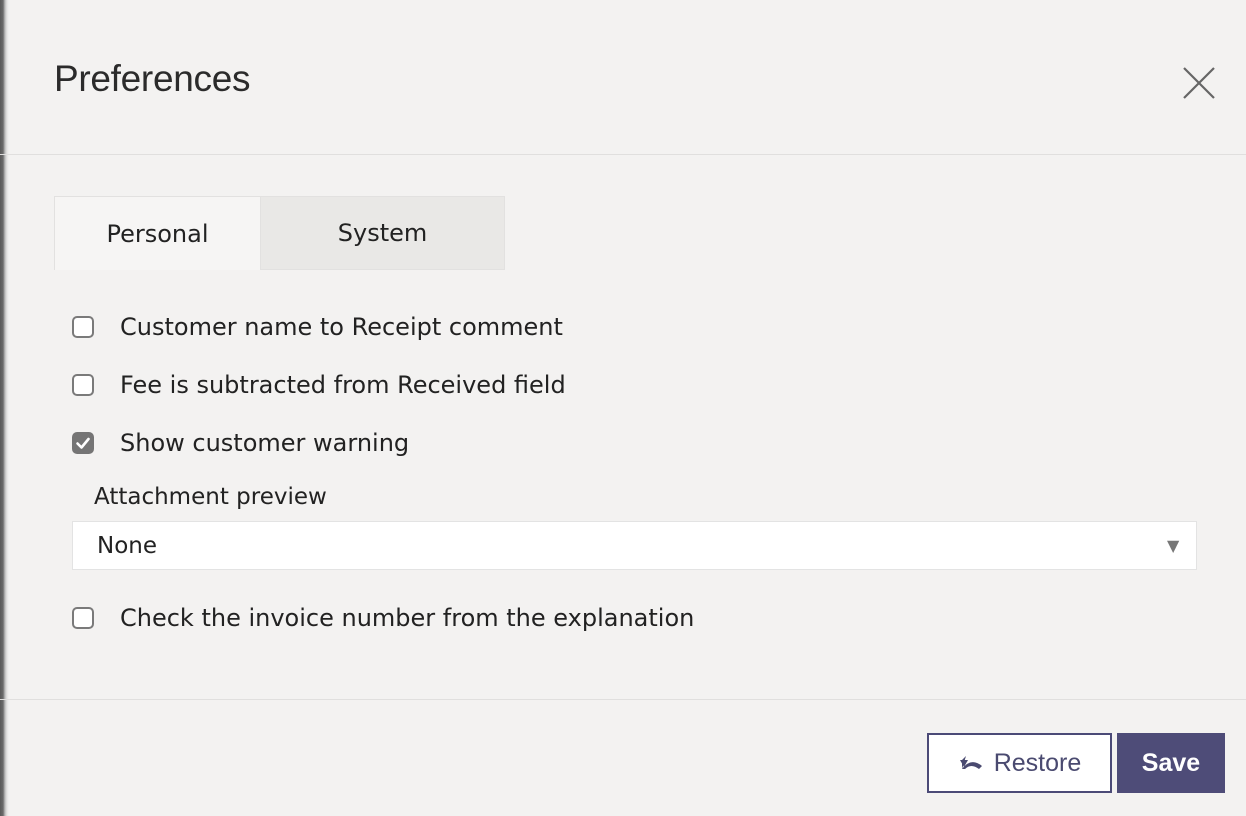  I want to click on customer-name-checkbox, so click(83, 327).